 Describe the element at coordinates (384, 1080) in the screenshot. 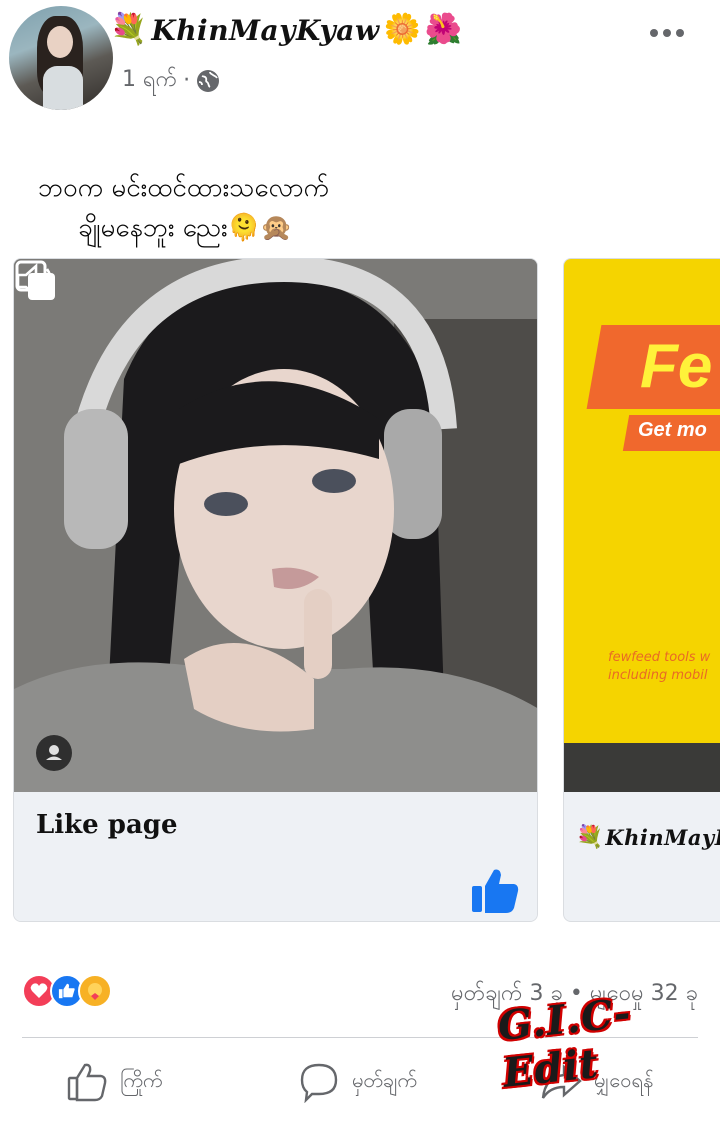

I see `comment-label: မှတ်ချက်` at that location.